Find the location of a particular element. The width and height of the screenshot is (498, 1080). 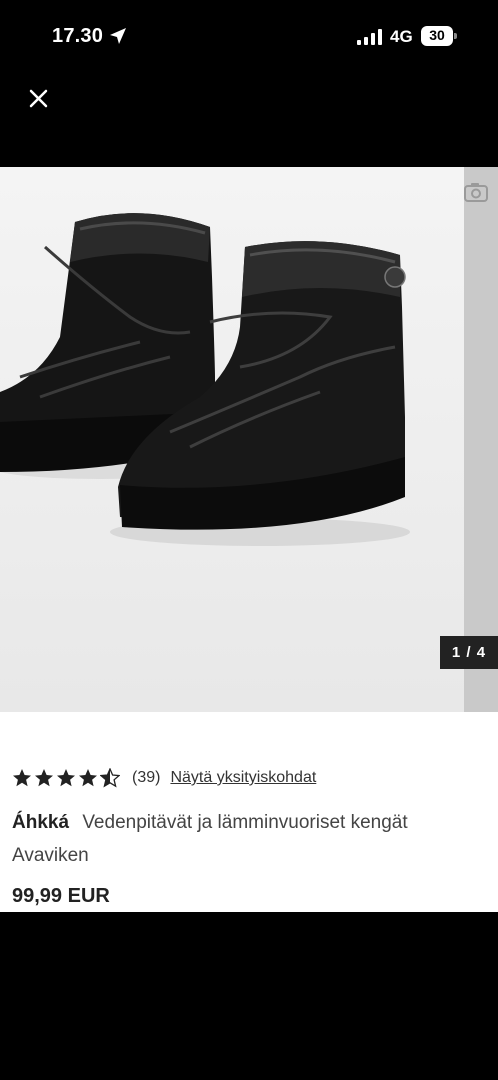

next-image-peek is located at coordinates (481, 439).